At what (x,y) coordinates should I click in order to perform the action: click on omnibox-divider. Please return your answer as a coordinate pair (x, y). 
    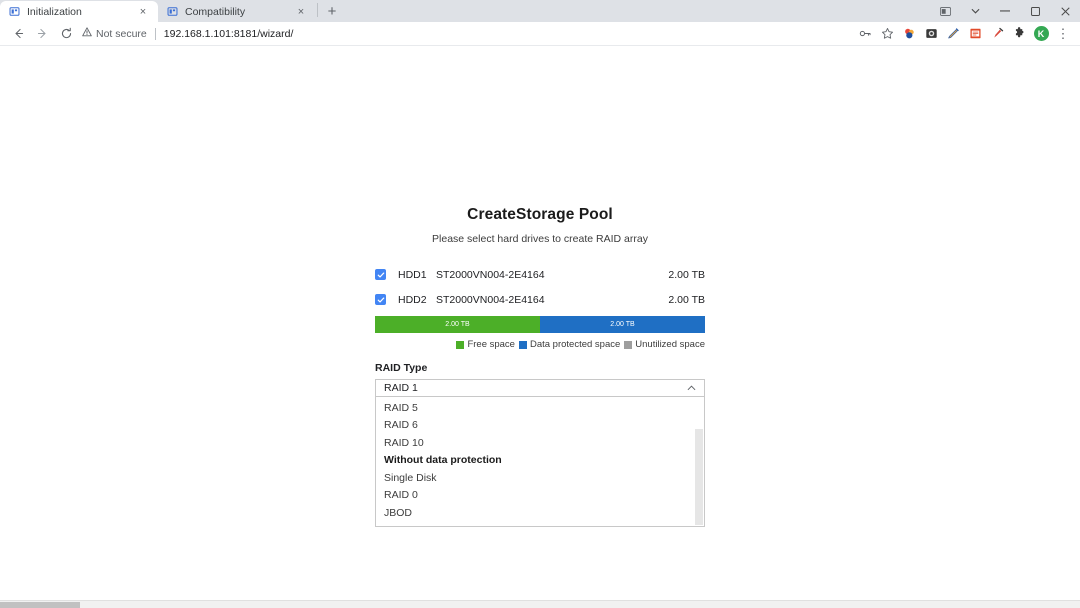
    Looking at the image, I should click on (155, 33).